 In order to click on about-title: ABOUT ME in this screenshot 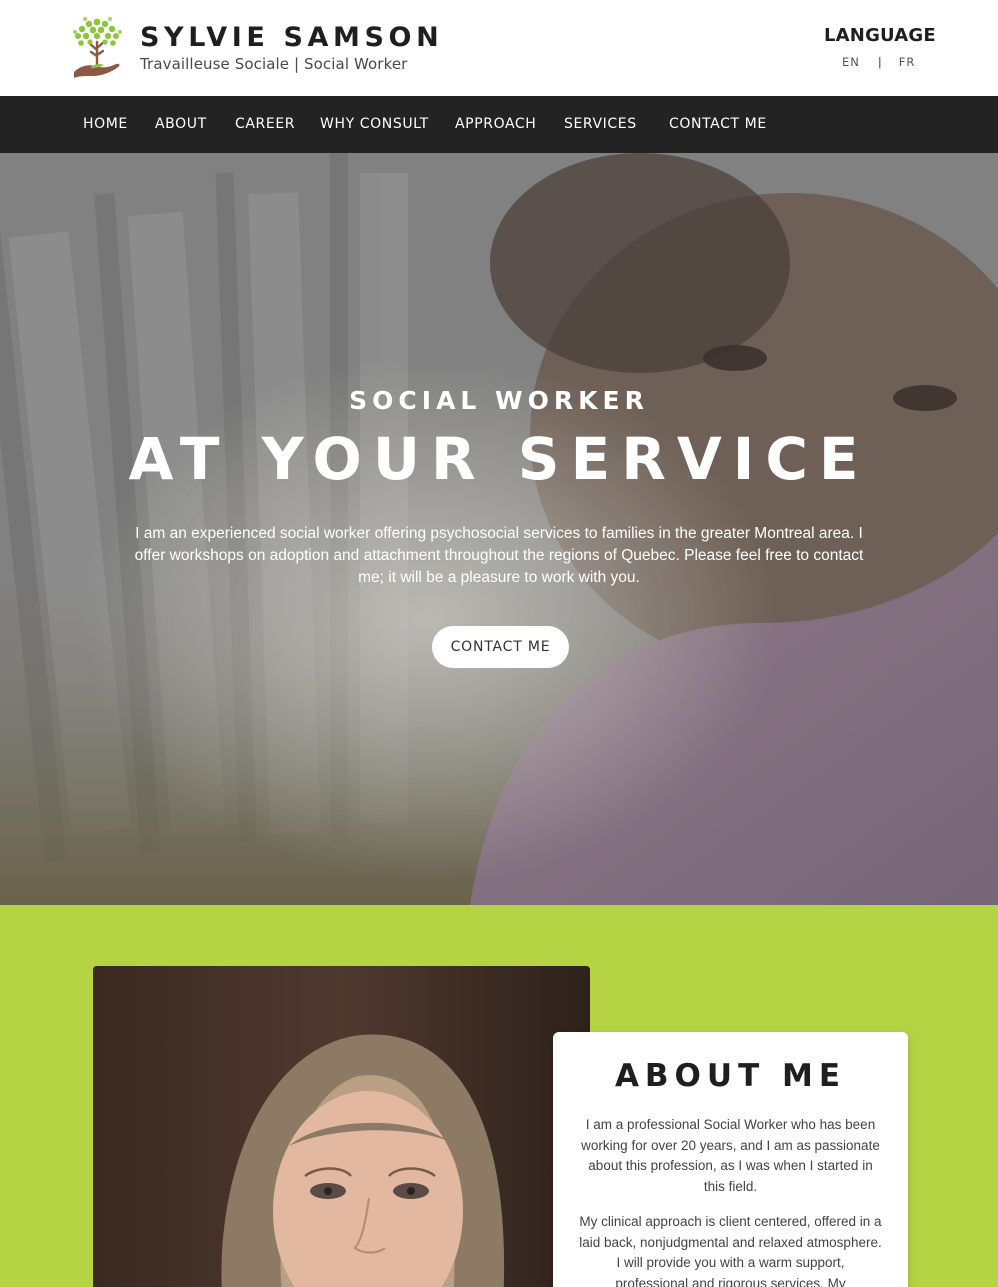, I will do `click(730, 1076)`.